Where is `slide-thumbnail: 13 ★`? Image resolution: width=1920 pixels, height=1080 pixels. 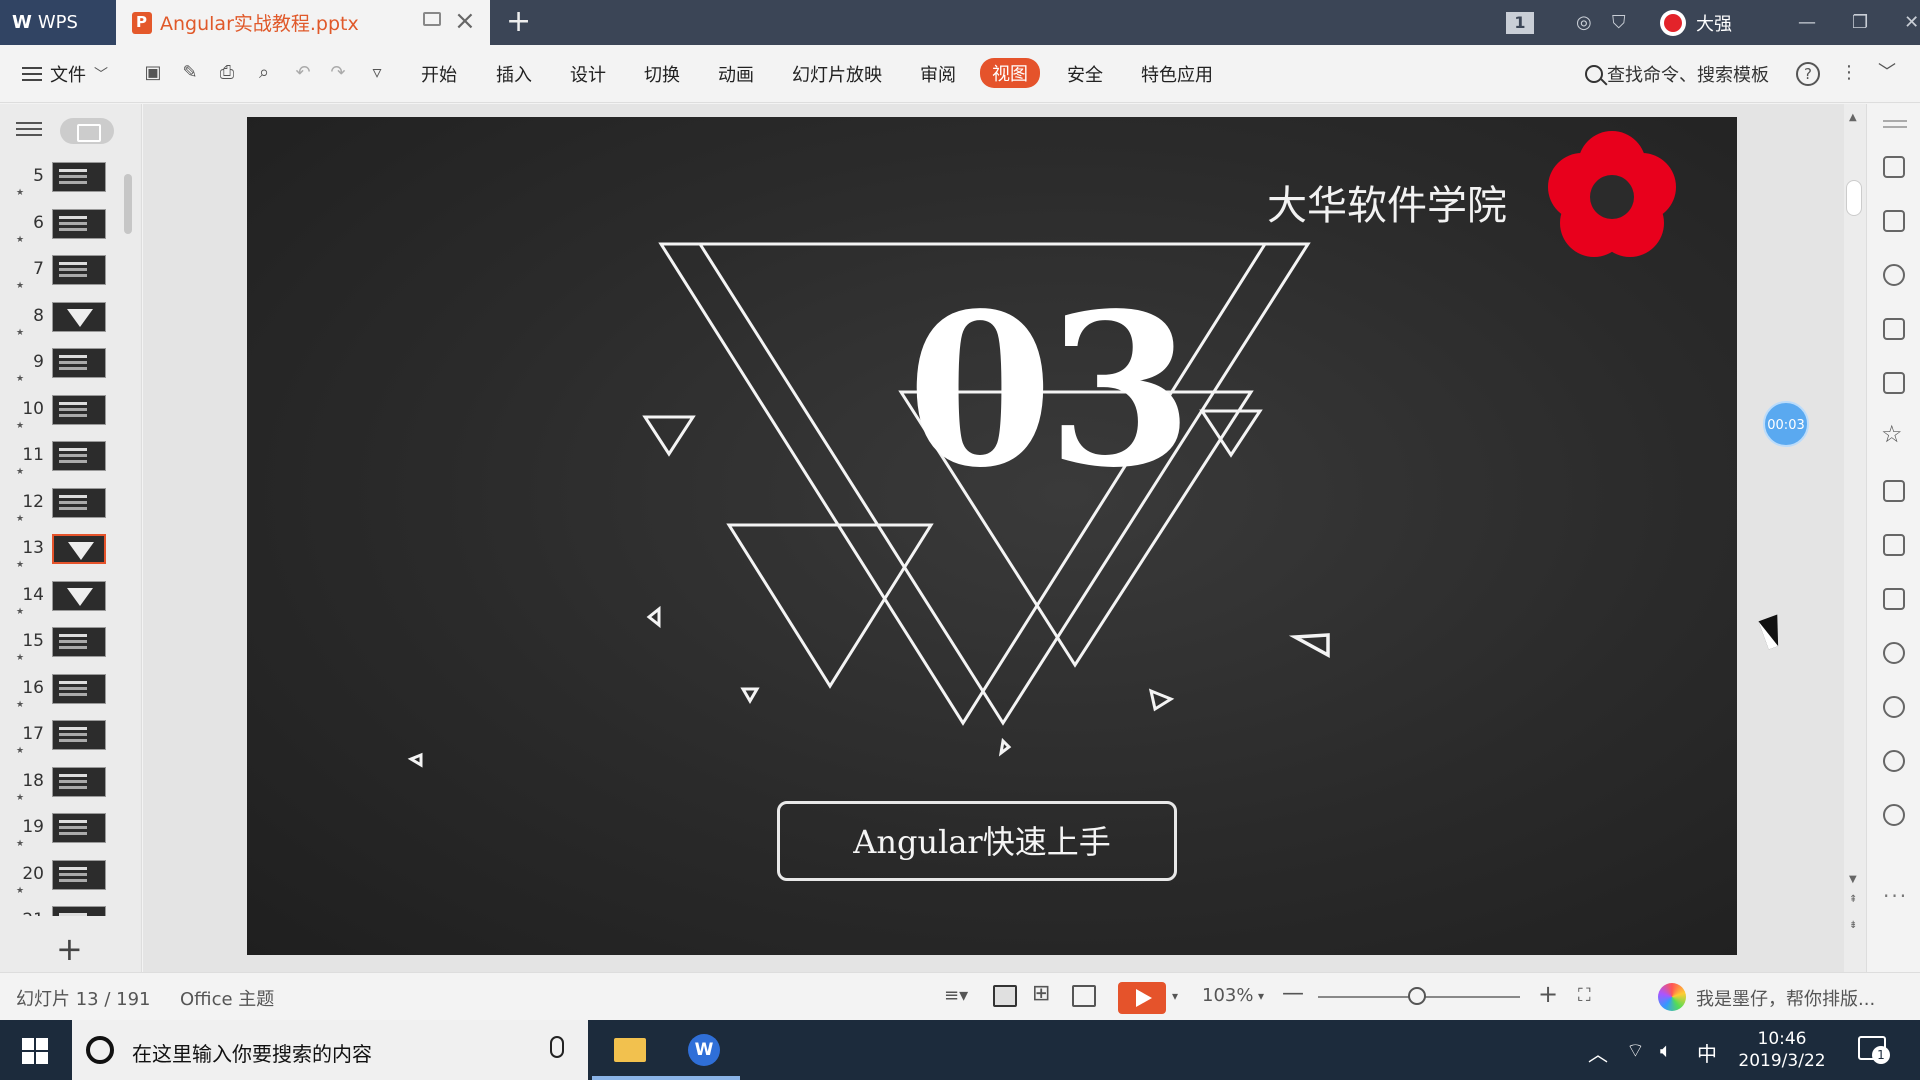 slide-thumbnail: 13 ★ is located at coordinates (61, 551).